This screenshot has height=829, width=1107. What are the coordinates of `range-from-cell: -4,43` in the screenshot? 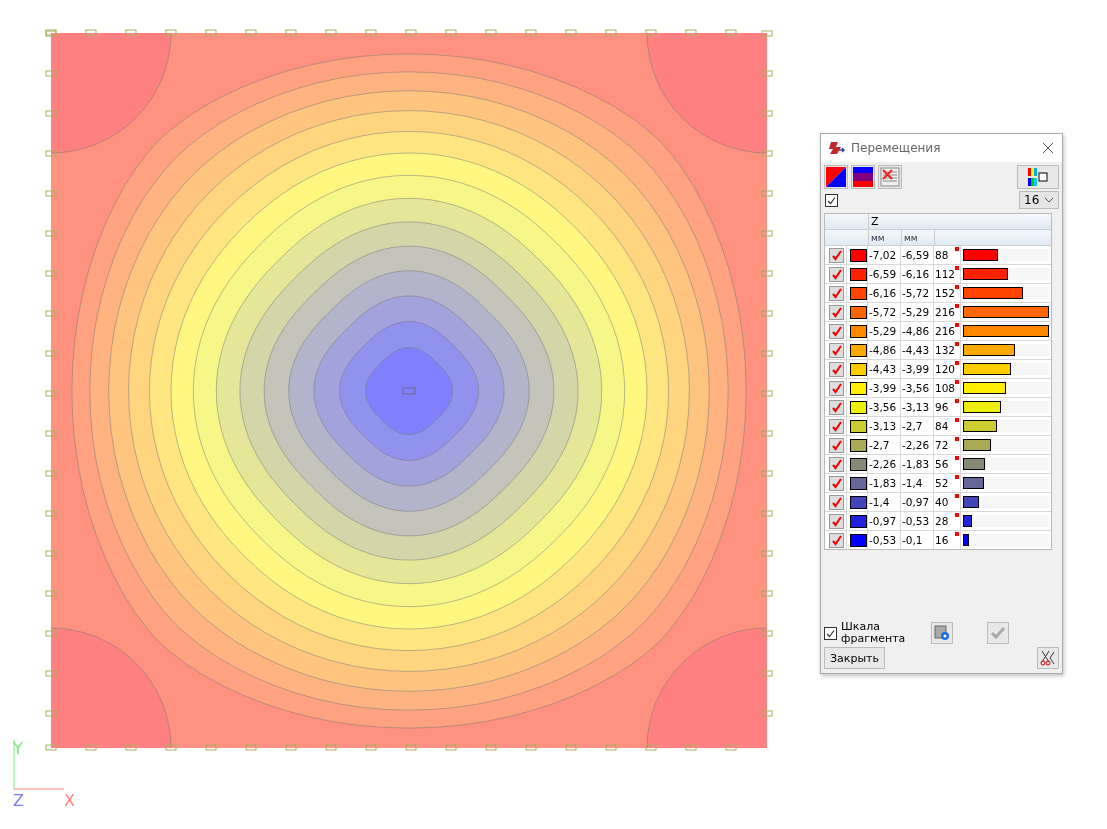 It's located at (884, 369).